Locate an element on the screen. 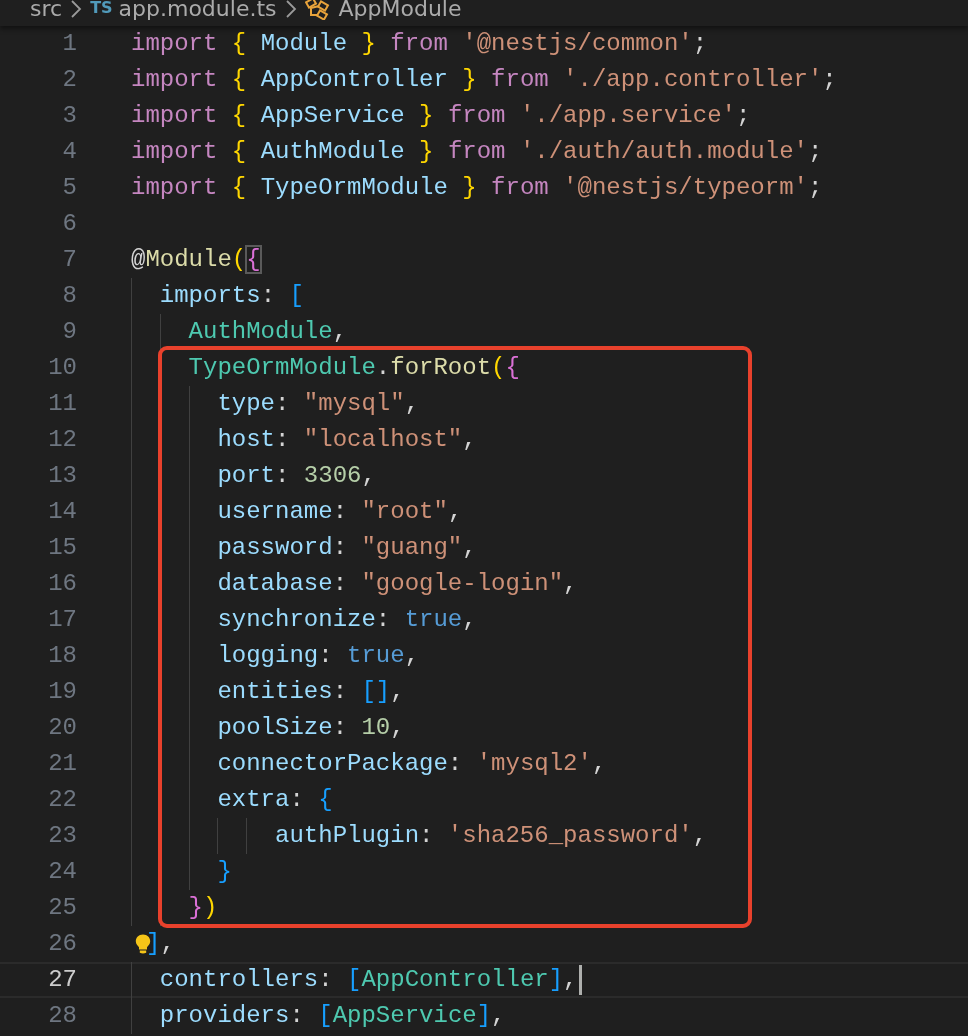  line-number: 22 is located at coordinates (62, 800).